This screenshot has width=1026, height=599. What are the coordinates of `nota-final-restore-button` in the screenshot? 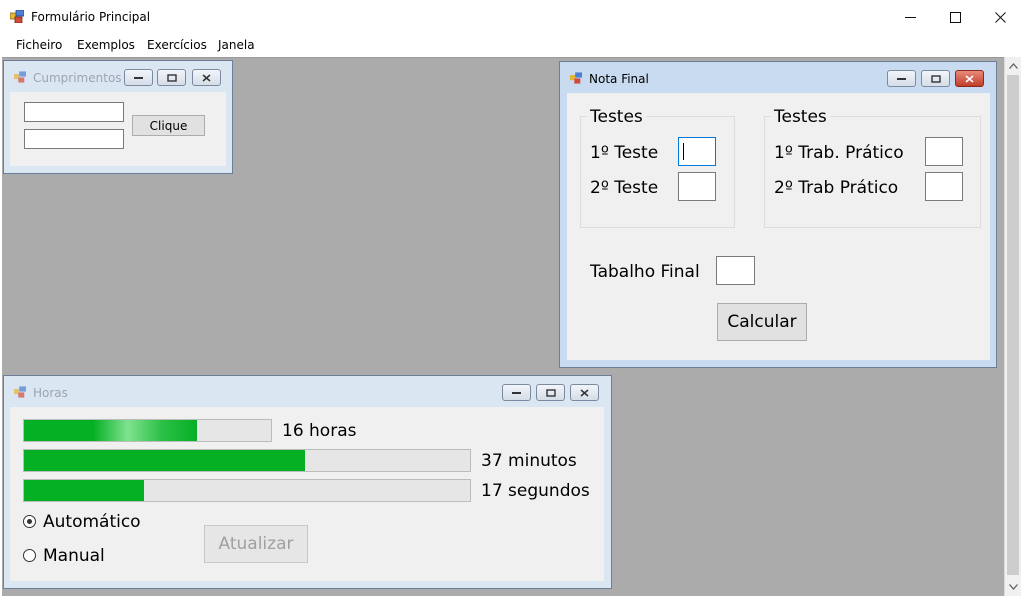 It's located at (935, 78).